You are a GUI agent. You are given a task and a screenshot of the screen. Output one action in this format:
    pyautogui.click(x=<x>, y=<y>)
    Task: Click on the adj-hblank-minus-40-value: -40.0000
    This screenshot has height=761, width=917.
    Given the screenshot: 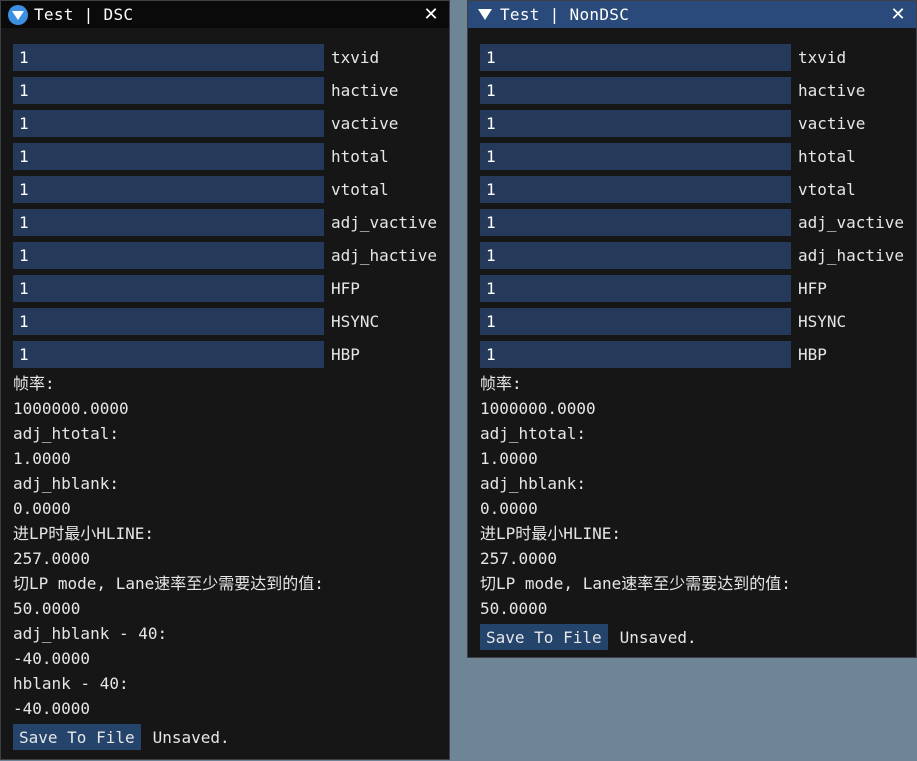 What is the action you would take?
    pyautogui.click(x=52, y=658)
    